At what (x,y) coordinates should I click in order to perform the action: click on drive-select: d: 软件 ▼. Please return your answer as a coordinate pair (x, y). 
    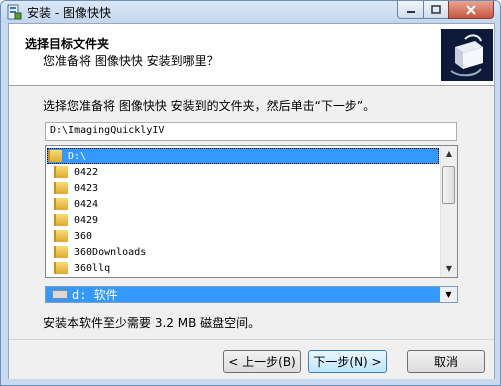
    Looking at the image, I should click on (251, 294).